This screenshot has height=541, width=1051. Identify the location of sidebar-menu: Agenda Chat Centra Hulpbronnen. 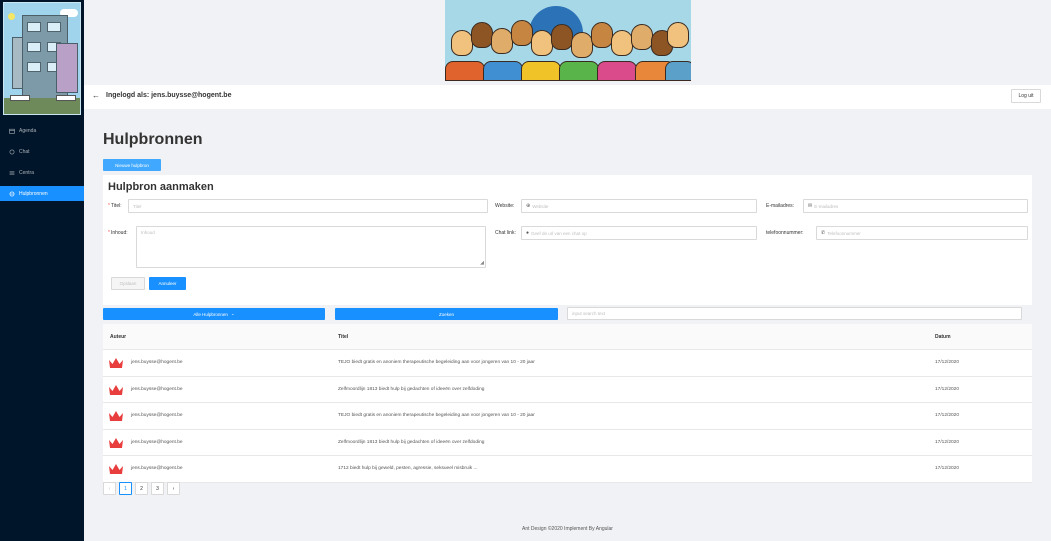
(42, 165).